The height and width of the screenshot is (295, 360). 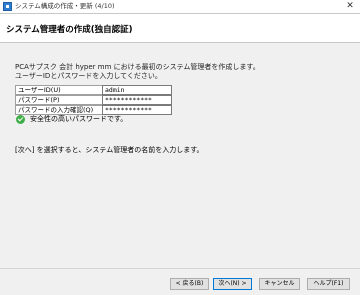 What do you see at coordinates (189, 284) in the screenshot?
I see `back-button: < 戻る(B)` at bounding box center [189, 284].